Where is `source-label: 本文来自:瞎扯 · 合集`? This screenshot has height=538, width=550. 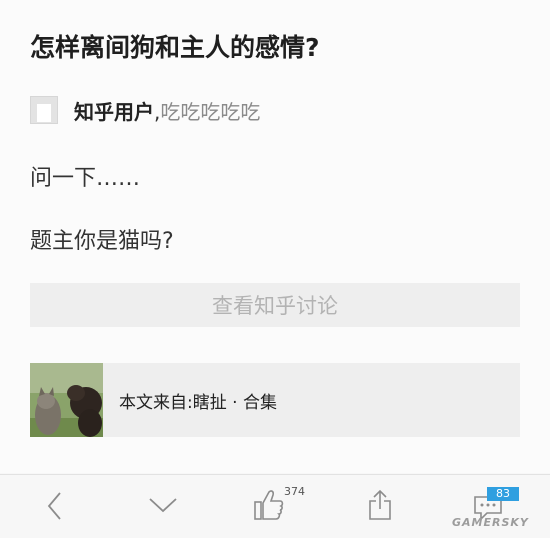
source-label: 本文来自:瞎扯 · 合集 is located at coordinates (198, 402).